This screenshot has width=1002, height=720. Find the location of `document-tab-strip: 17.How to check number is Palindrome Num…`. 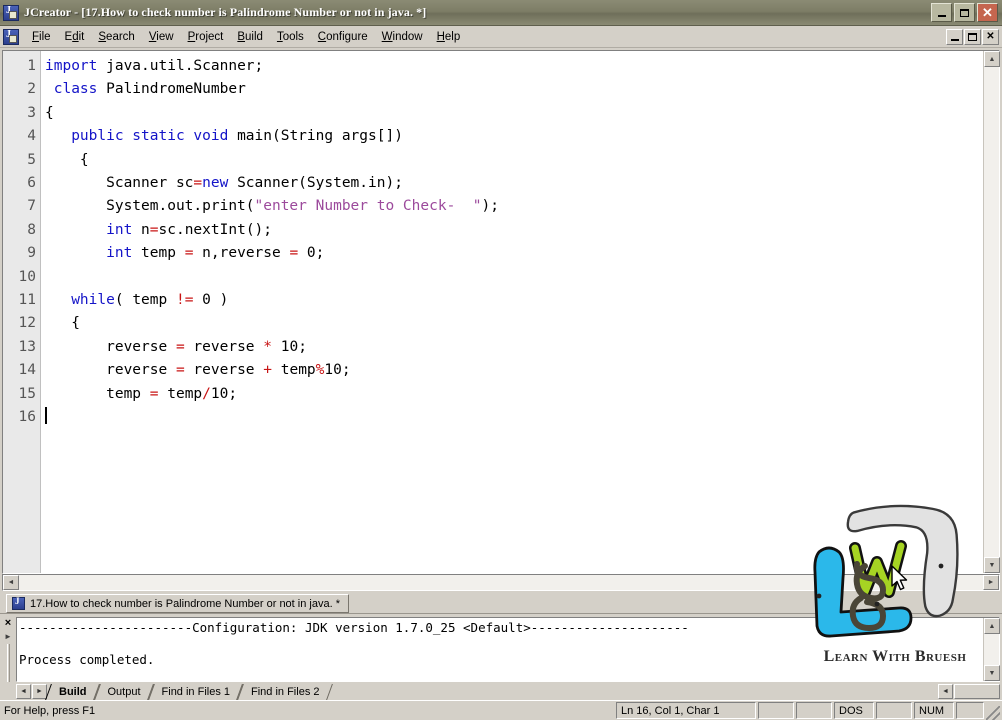

document-tab-strip: 17.How to check number is Palindrome Num… is located at coordinates (501, 603).